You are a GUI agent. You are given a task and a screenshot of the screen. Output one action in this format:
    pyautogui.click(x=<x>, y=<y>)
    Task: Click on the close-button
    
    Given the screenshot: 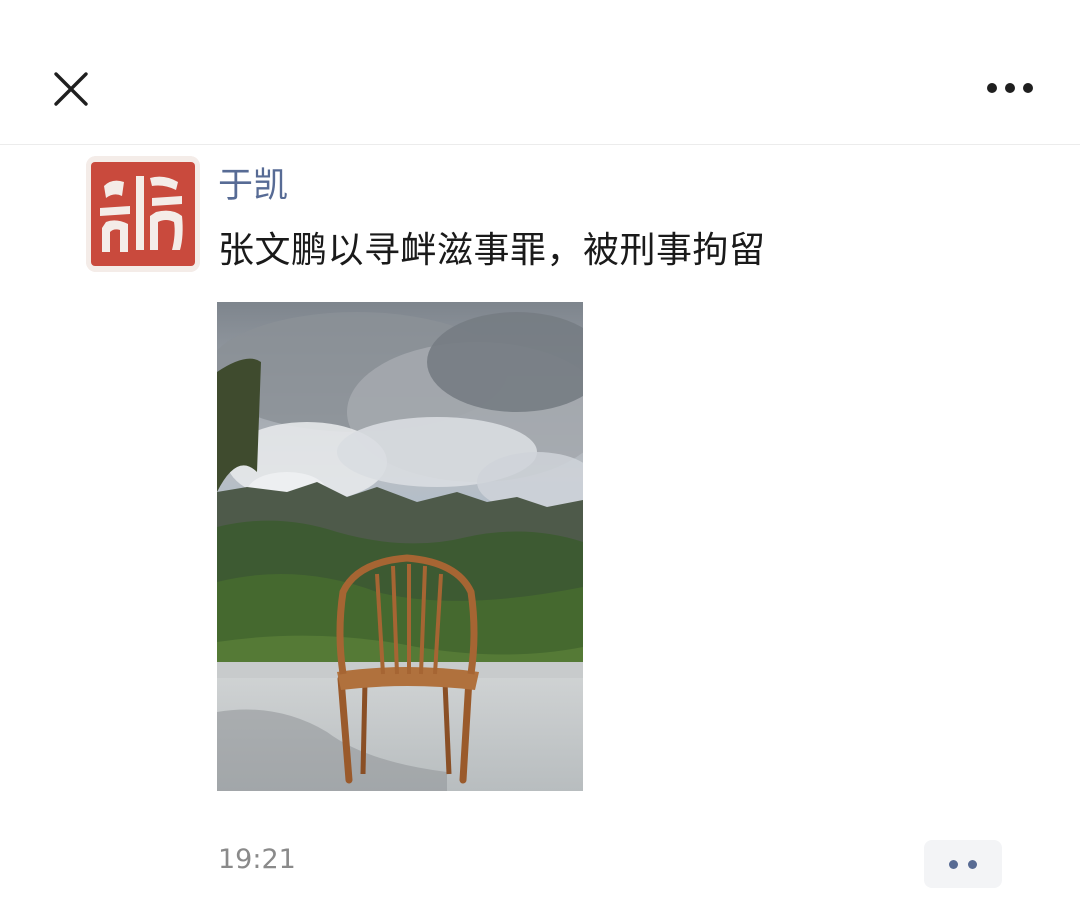 What is the action you would take?
    pyautogui.click(x=71, y=89)
    